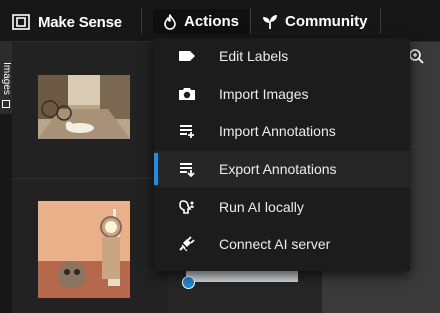 This screenshot has width=440, height=313. I want to click on menu-item-connect-ai-server: Connect AI server, so click(282, 244).